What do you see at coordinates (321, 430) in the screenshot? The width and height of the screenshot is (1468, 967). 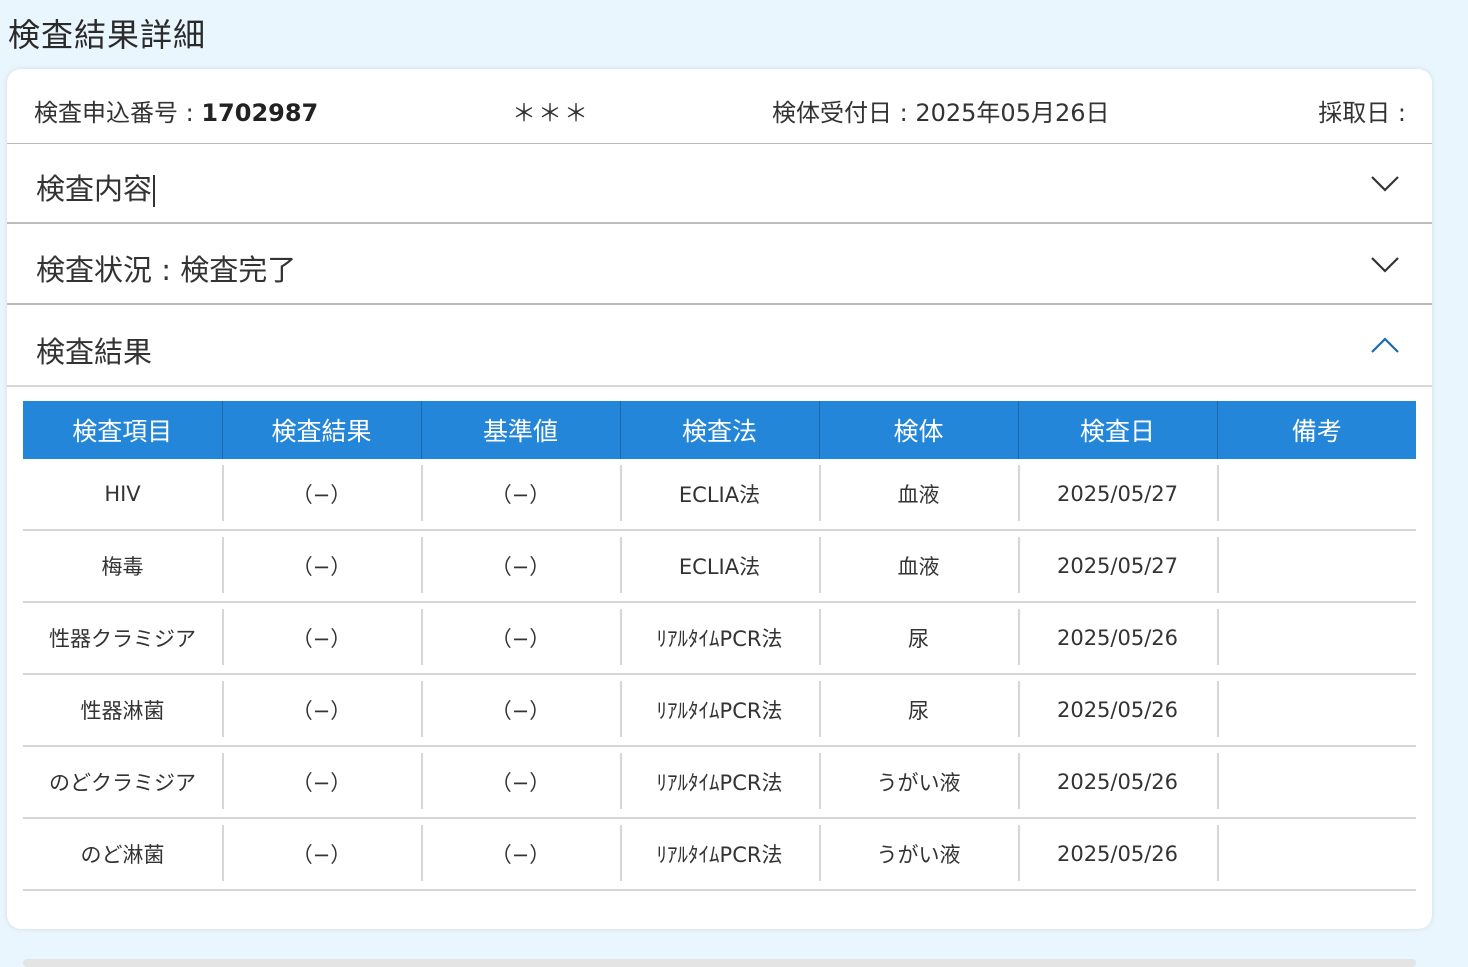 I see `header-test-result: 検査結果` at bounding box center [321, 430].